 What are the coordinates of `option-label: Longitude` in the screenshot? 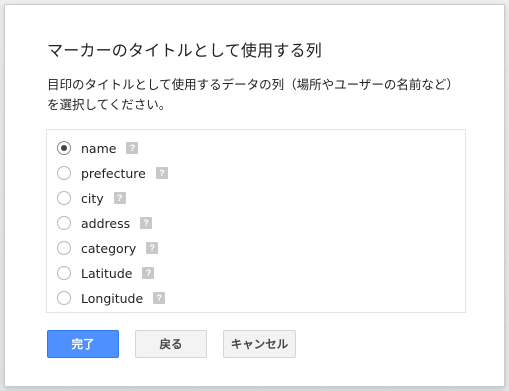 It's located at (112, 298).